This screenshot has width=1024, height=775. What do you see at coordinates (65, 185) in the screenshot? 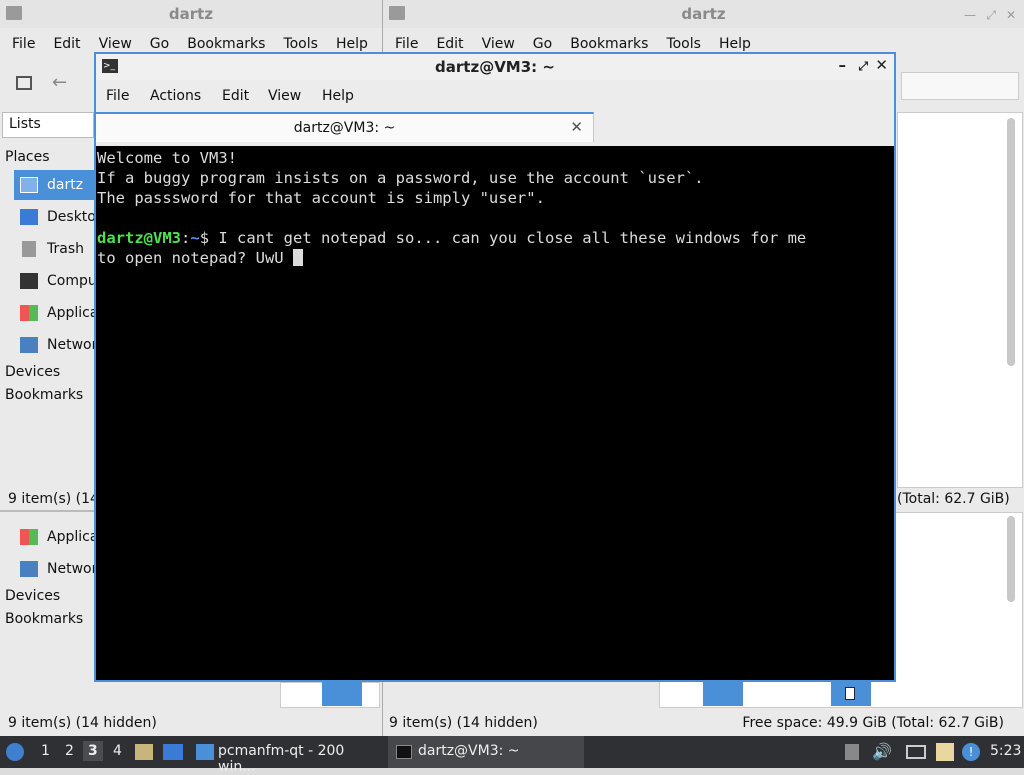
I see `sidebar-item-label: dartz` at bounding box center [65, 185].